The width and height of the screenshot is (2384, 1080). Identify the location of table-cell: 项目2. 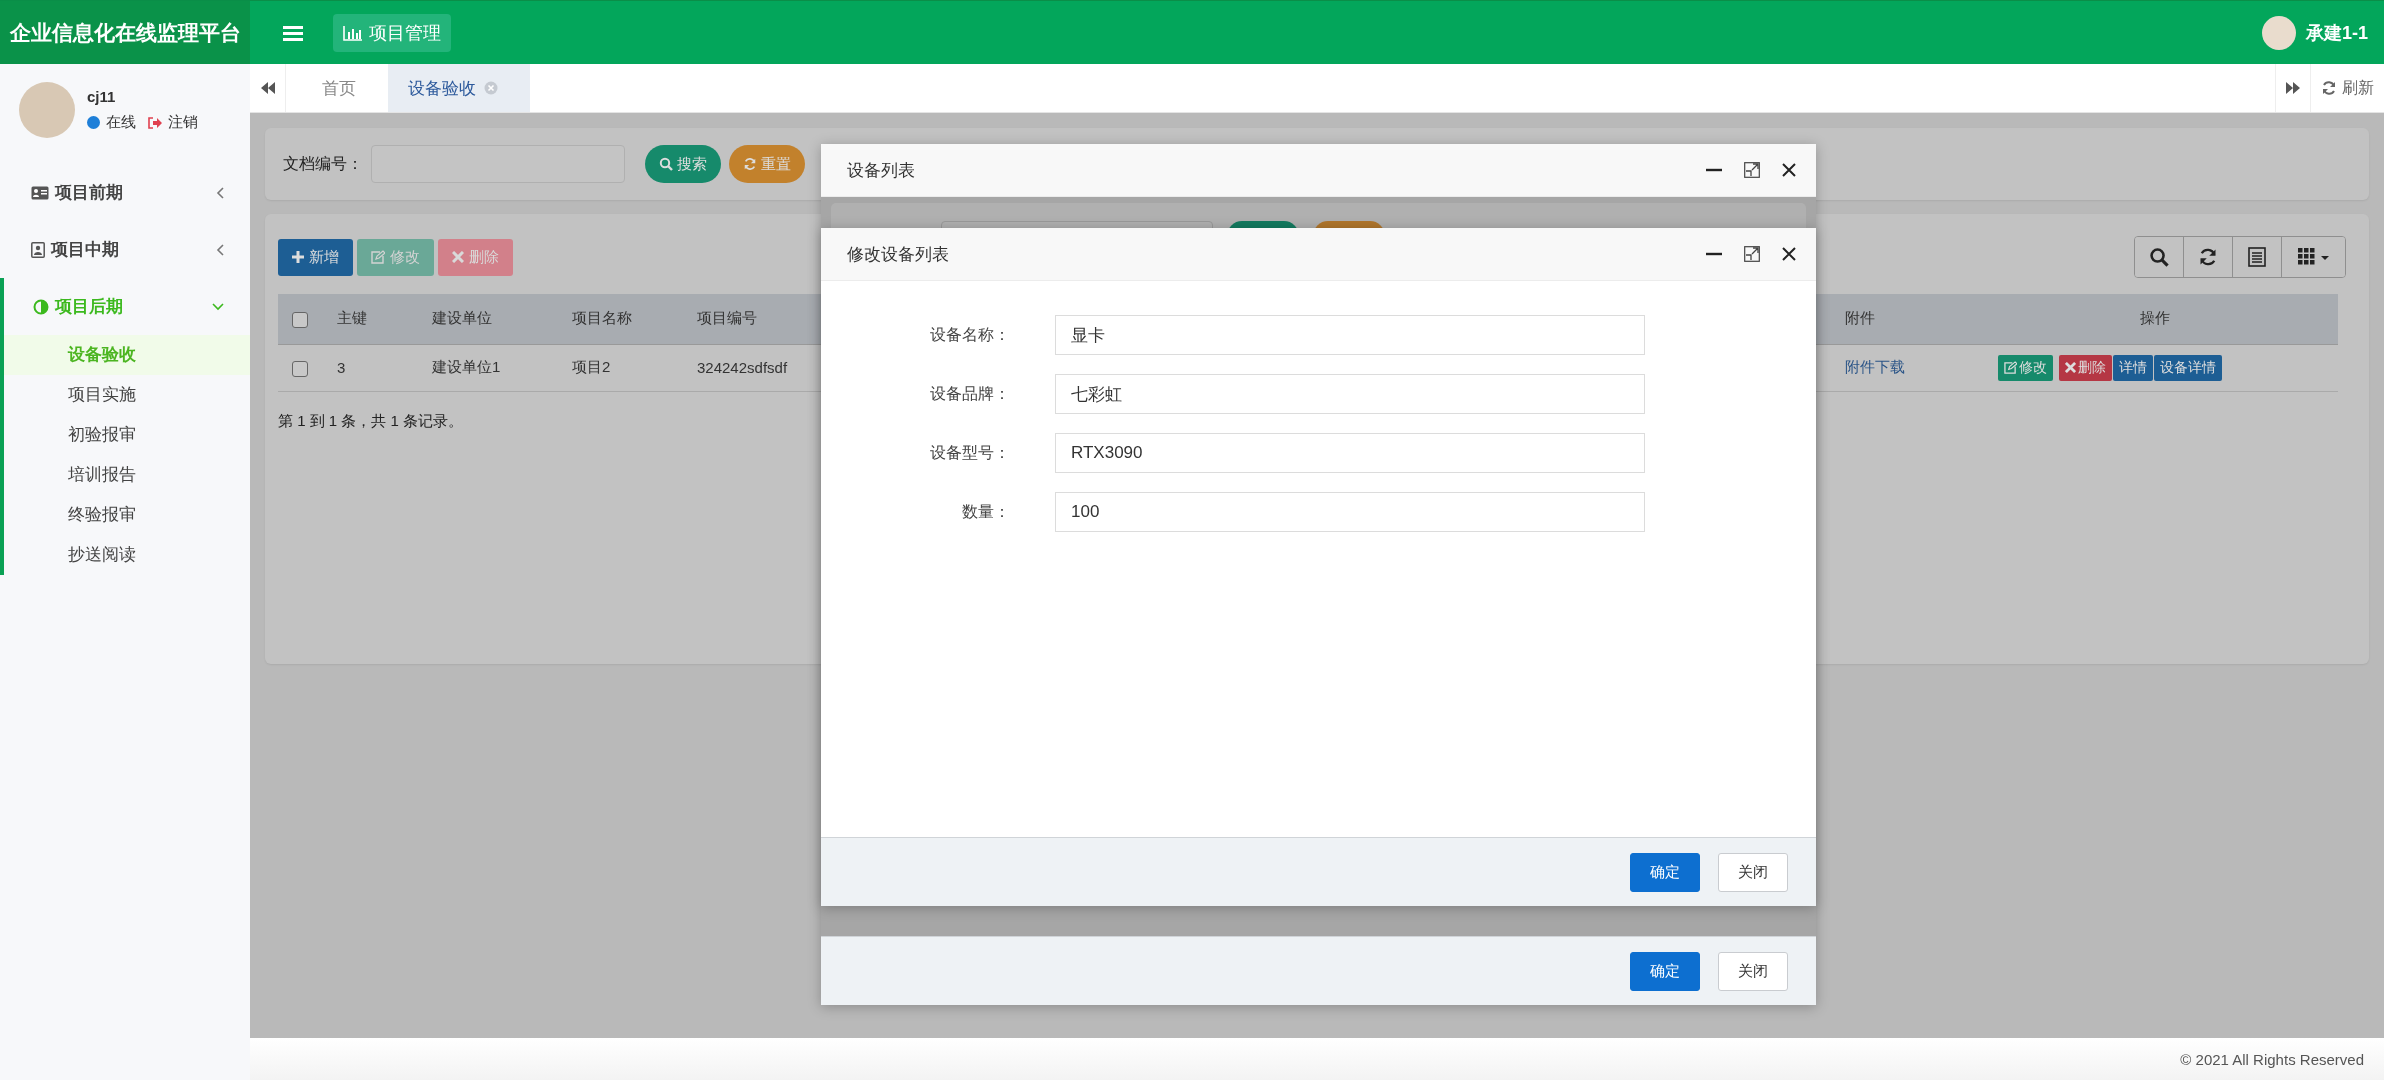
(620, 367).